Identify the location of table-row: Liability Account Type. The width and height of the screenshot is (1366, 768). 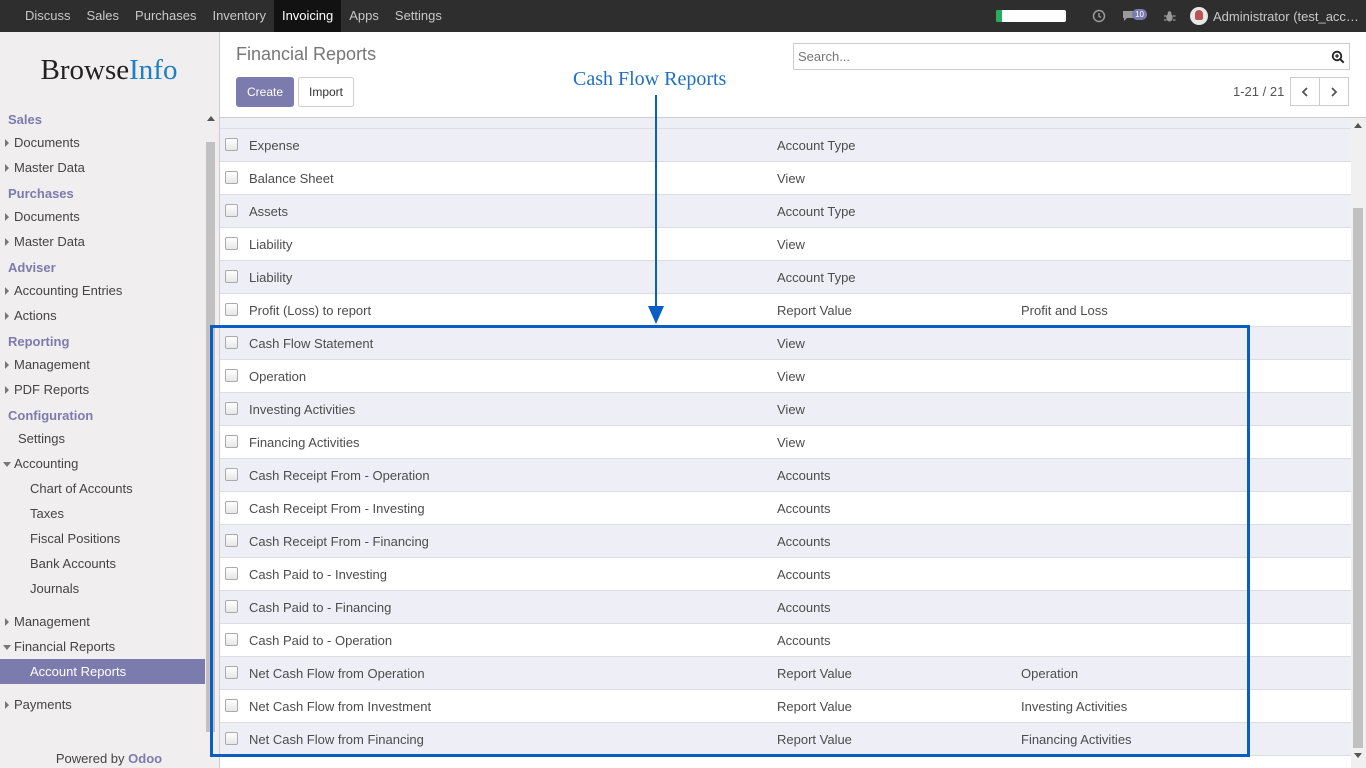
(785, 277).